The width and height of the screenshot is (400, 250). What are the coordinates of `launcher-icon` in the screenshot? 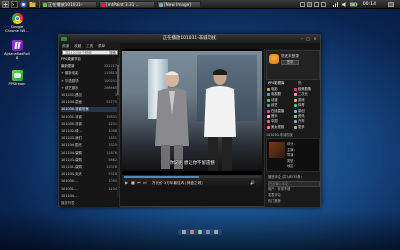 It's located at (5, 4).